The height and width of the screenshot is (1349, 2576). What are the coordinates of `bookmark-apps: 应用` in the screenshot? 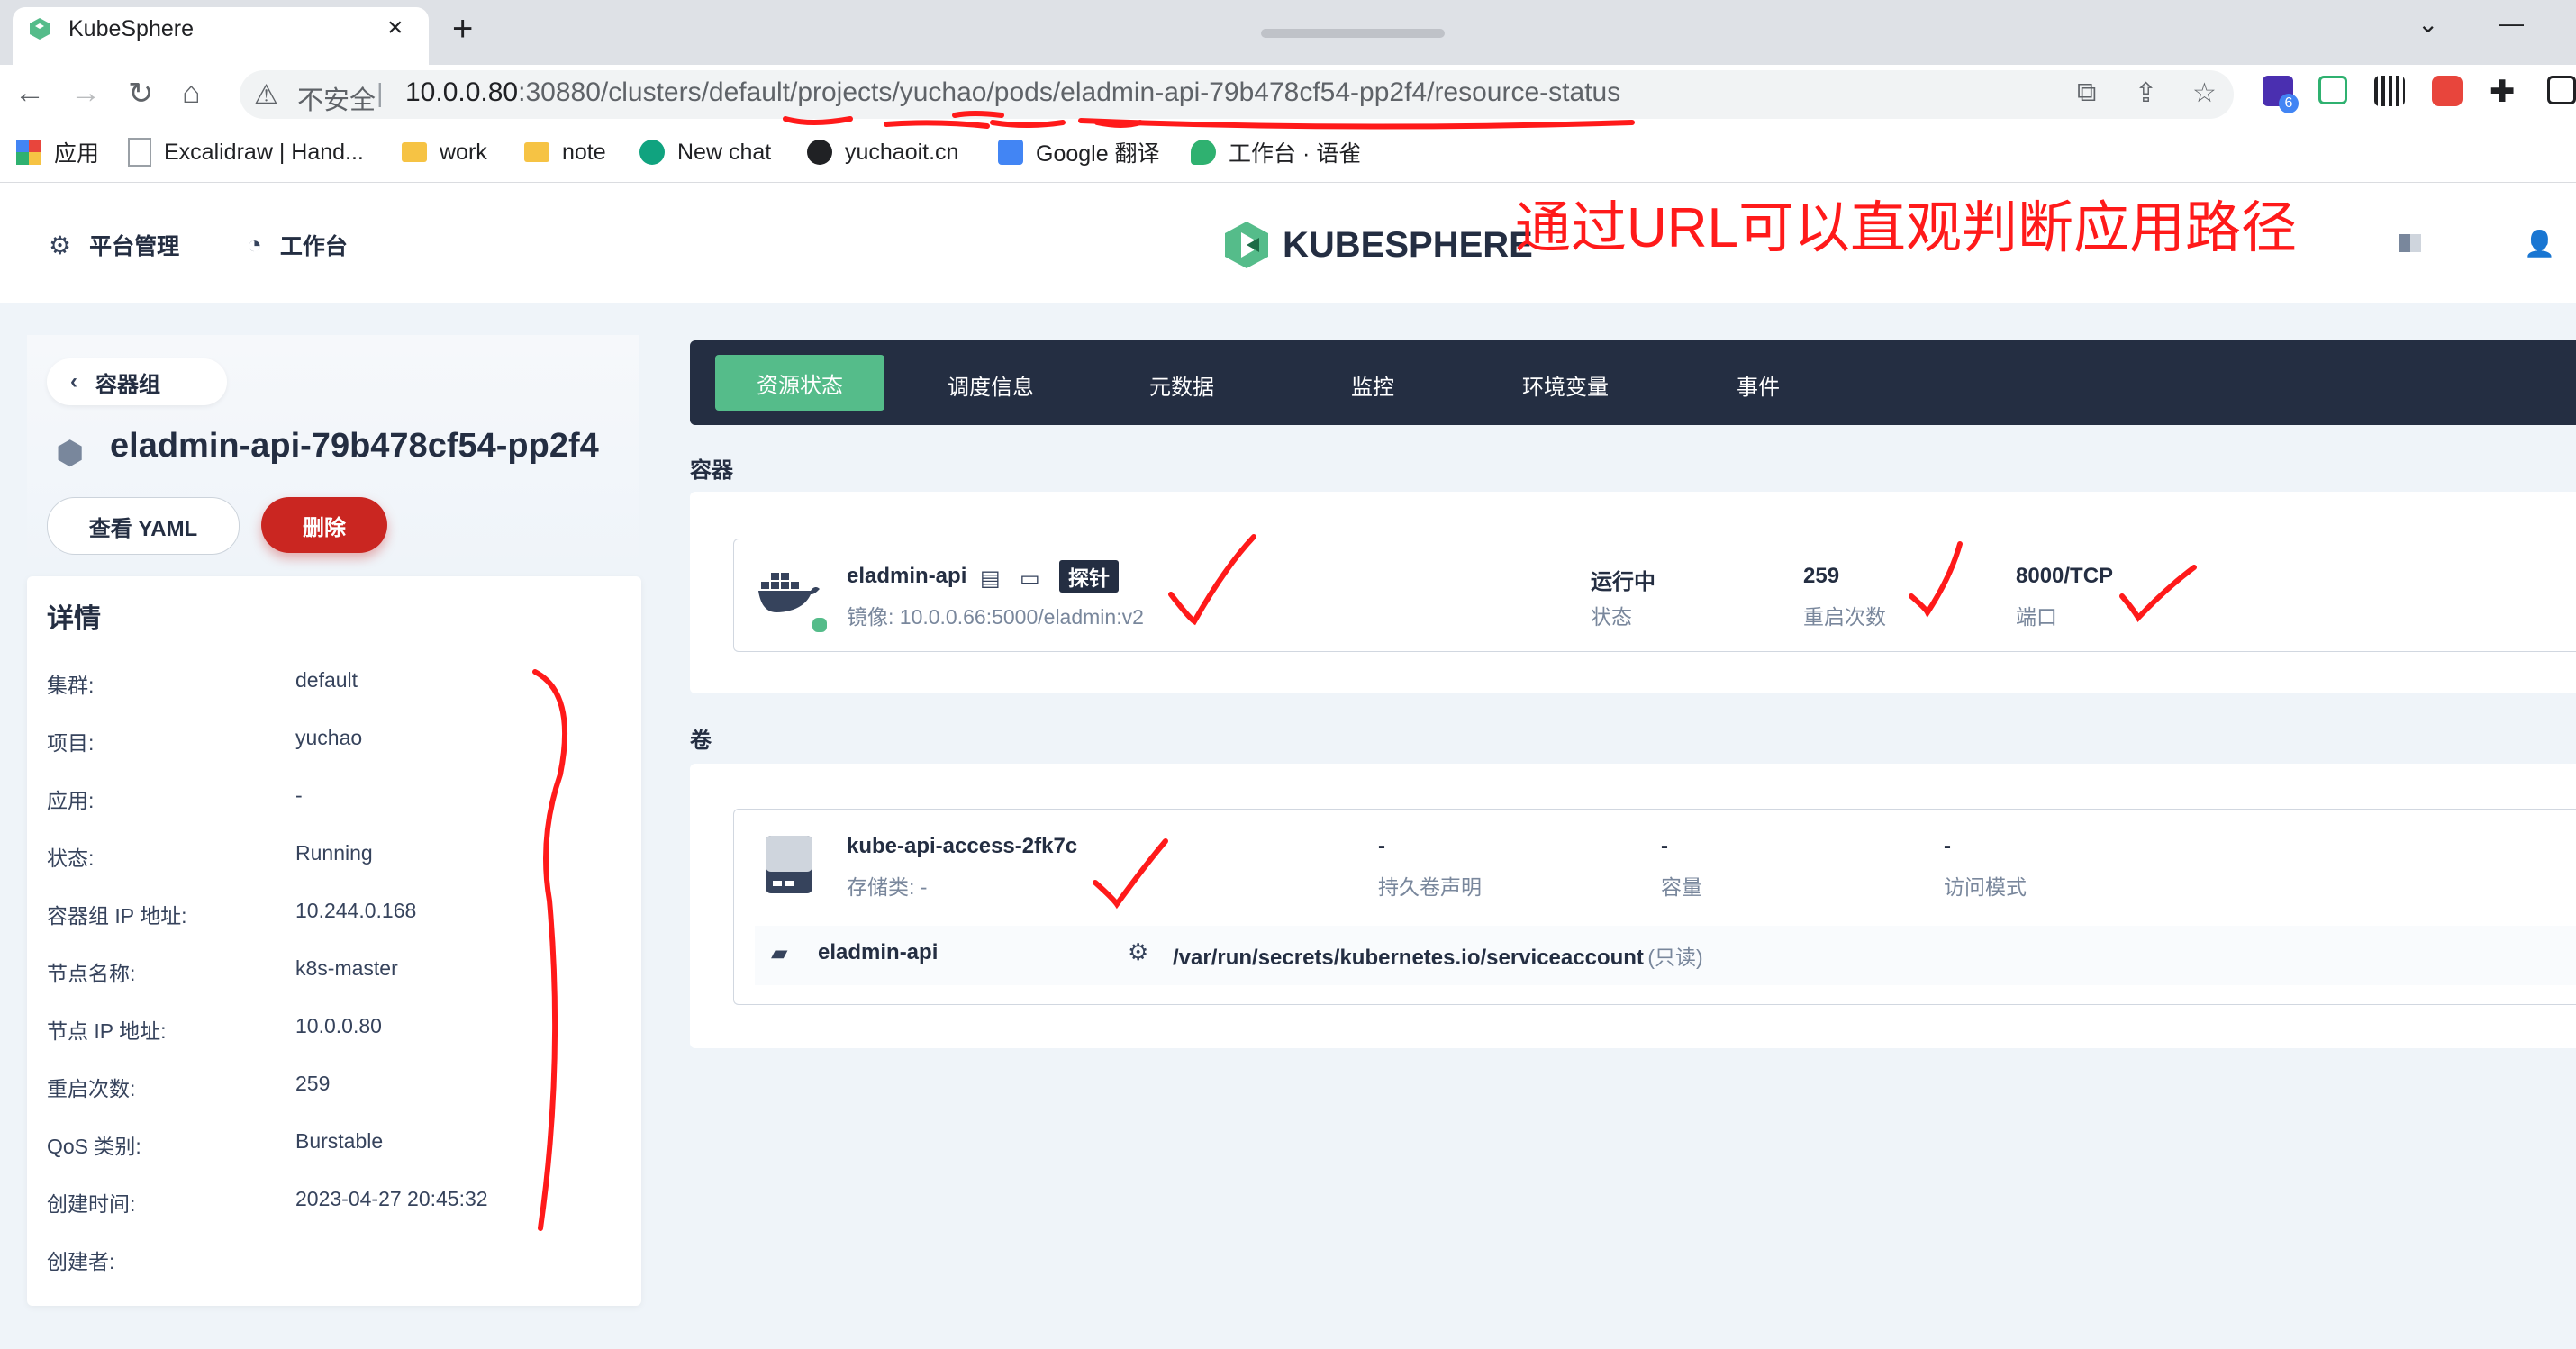 It's located at (57, 152).